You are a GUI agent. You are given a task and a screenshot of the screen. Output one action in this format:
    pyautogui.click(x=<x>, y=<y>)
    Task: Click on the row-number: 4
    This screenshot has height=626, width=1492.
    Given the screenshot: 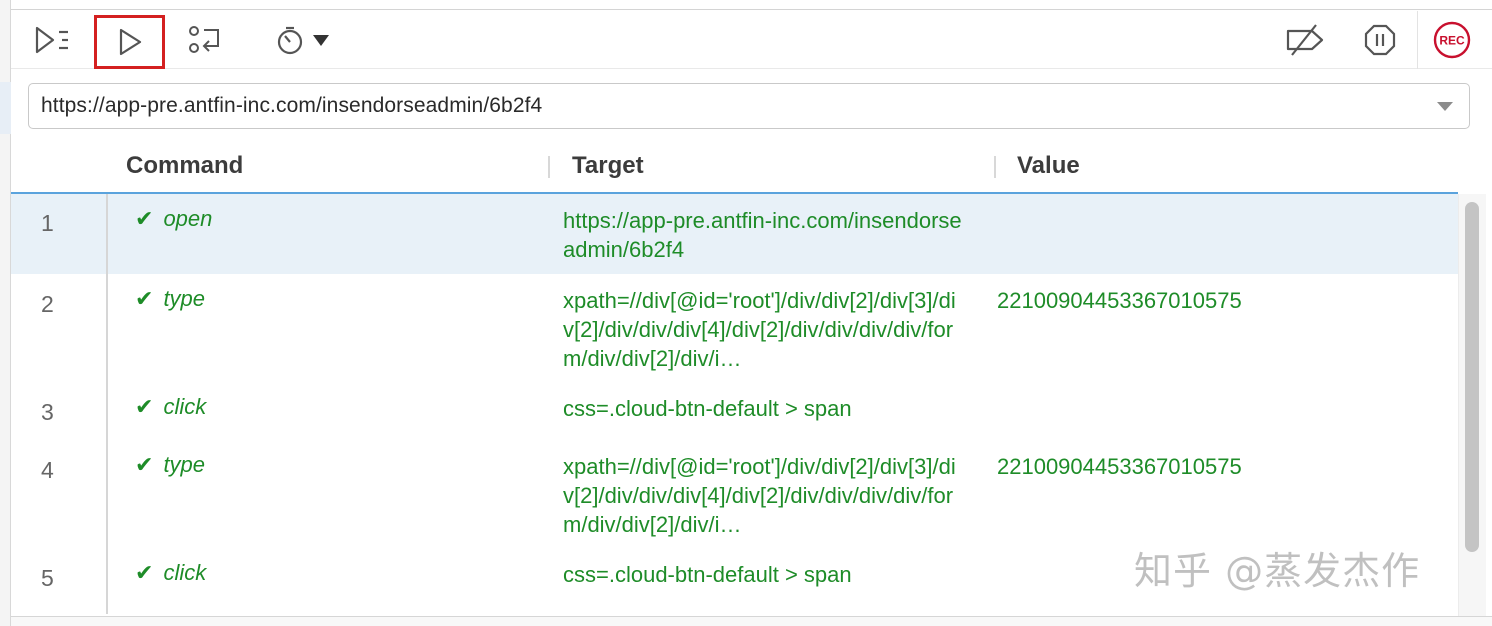 What is the action you would take?
    pyautogui.click(x=47, y=470)
    